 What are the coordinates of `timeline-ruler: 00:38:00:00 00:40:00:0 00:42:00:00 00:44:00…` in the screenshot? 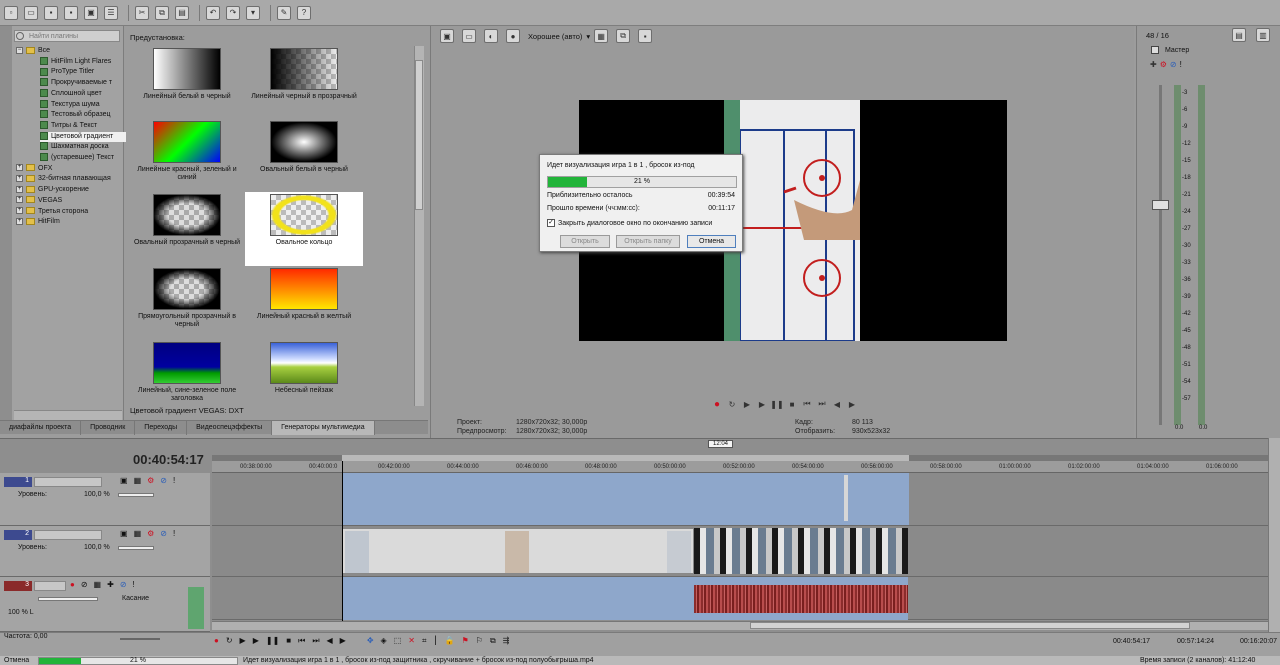 It's located at (740, 467).